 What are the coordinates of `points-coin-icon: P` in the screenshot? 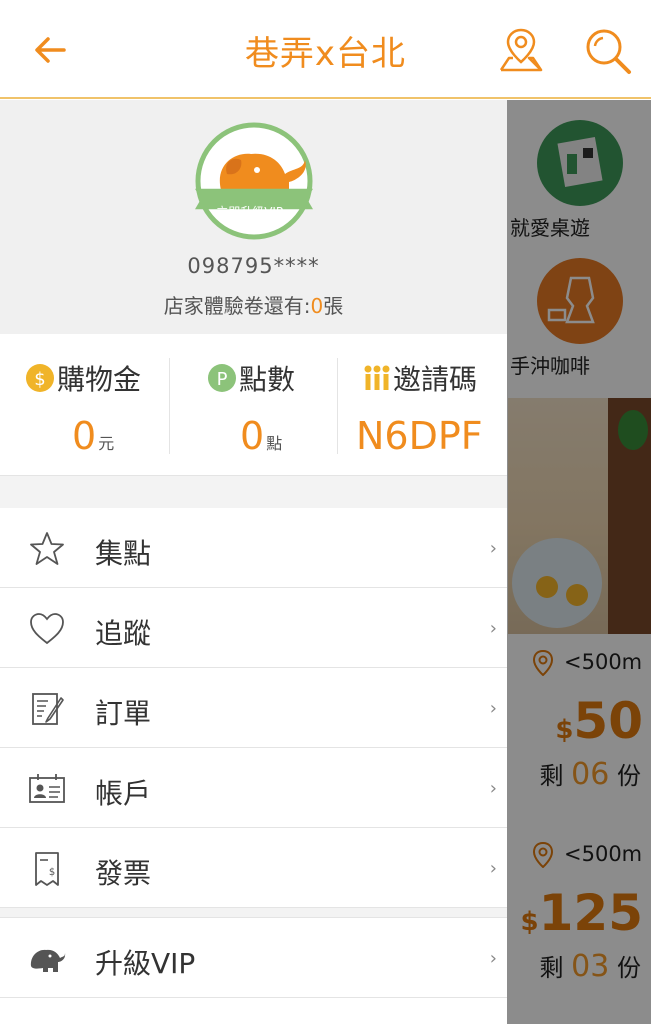 It's located at (222, 378).